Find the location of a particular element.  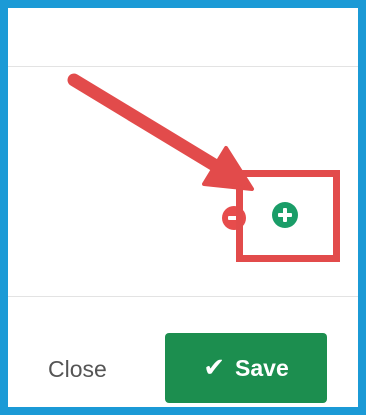

footer-divider is located at coordinates (183, 296).